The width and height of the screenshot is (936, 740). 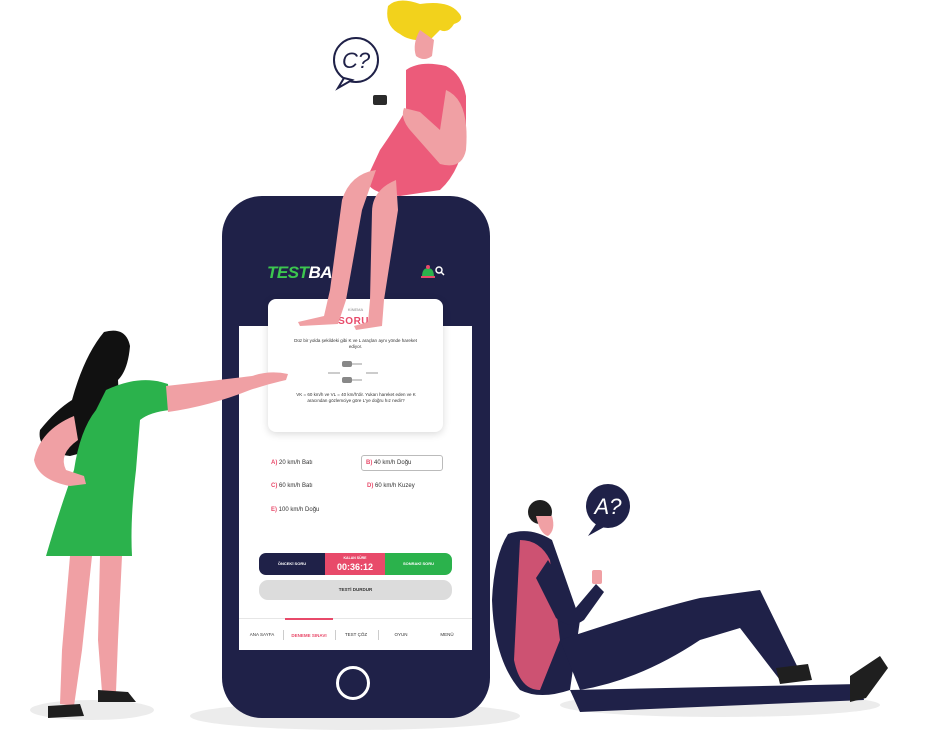 What do you see at coordinates (608, 506) in the screenshot?
I see `bubble-text-a: A?` at bounding box center [608, 506].